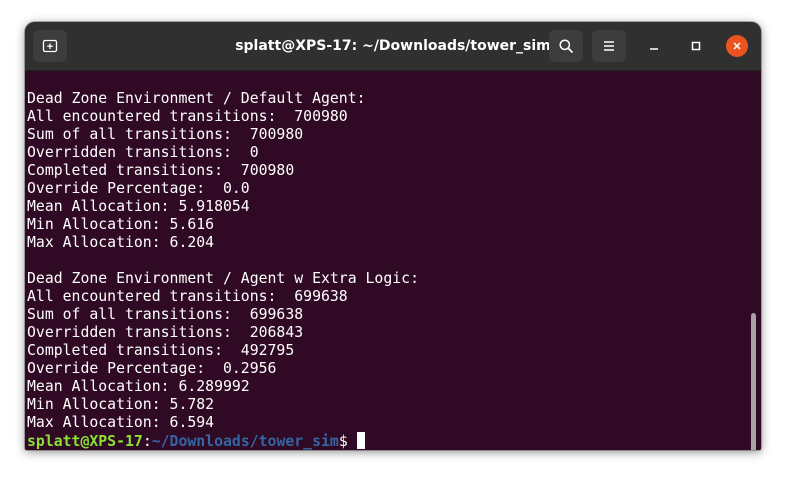  I want to click on new-tab-icon, so click(50, 46).